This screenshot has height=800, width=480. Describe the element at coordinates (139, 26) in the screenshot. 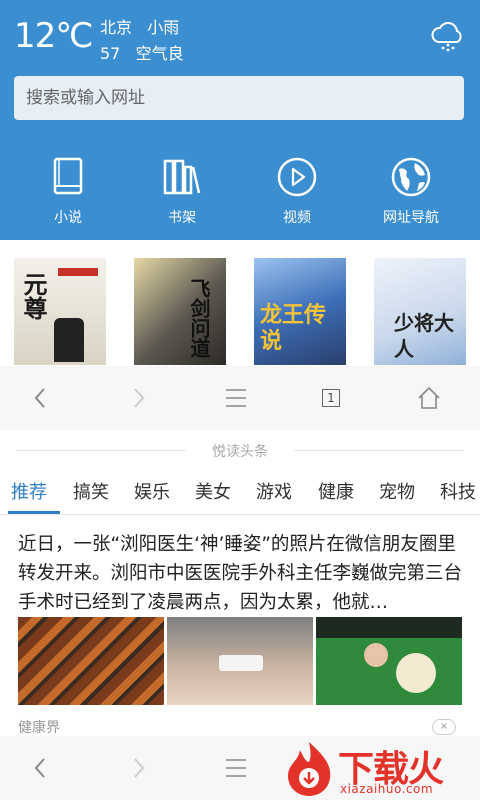

I see `weather-location: 北京 小雨` at that location.